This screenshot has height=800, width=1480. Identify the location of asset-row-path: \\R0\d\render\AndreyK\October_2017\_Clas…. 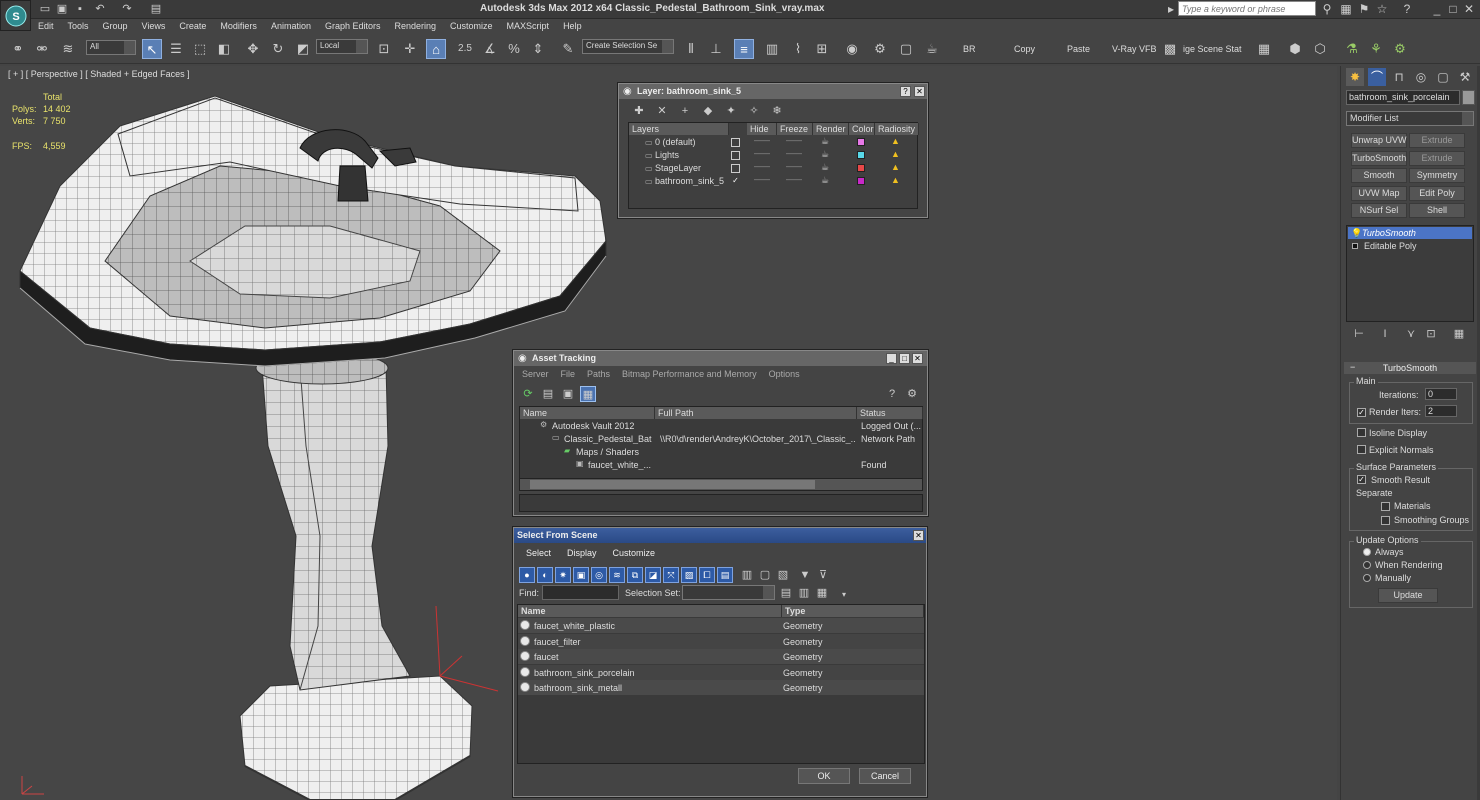
(757, 439).